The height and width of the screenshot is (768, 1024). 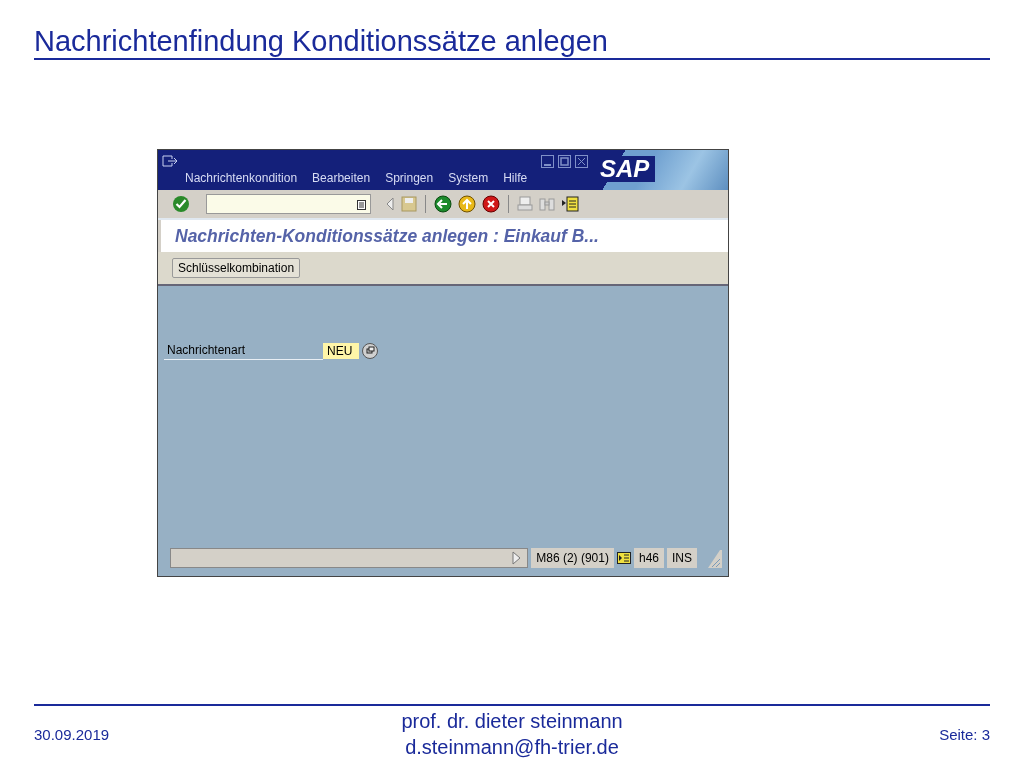 What do you see at coordinates (288, 204) in the screenshot?
I see `command-field` at bounding box center [288, 204].